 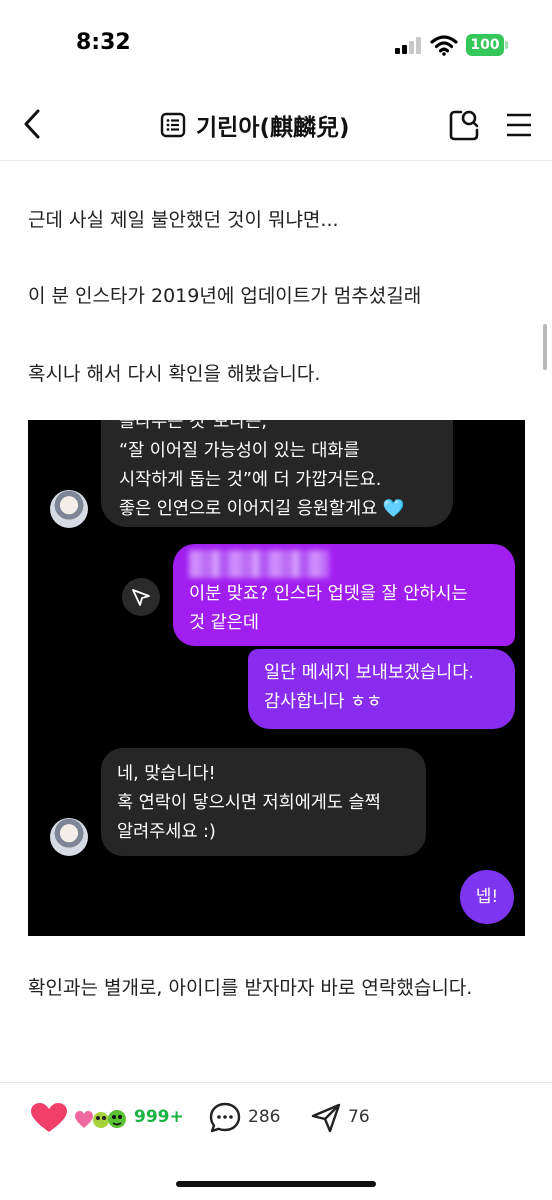 What do you see at coordinates (173, 125) in the screenshot?
I see `list-icon` at bounding box center [173, 125].